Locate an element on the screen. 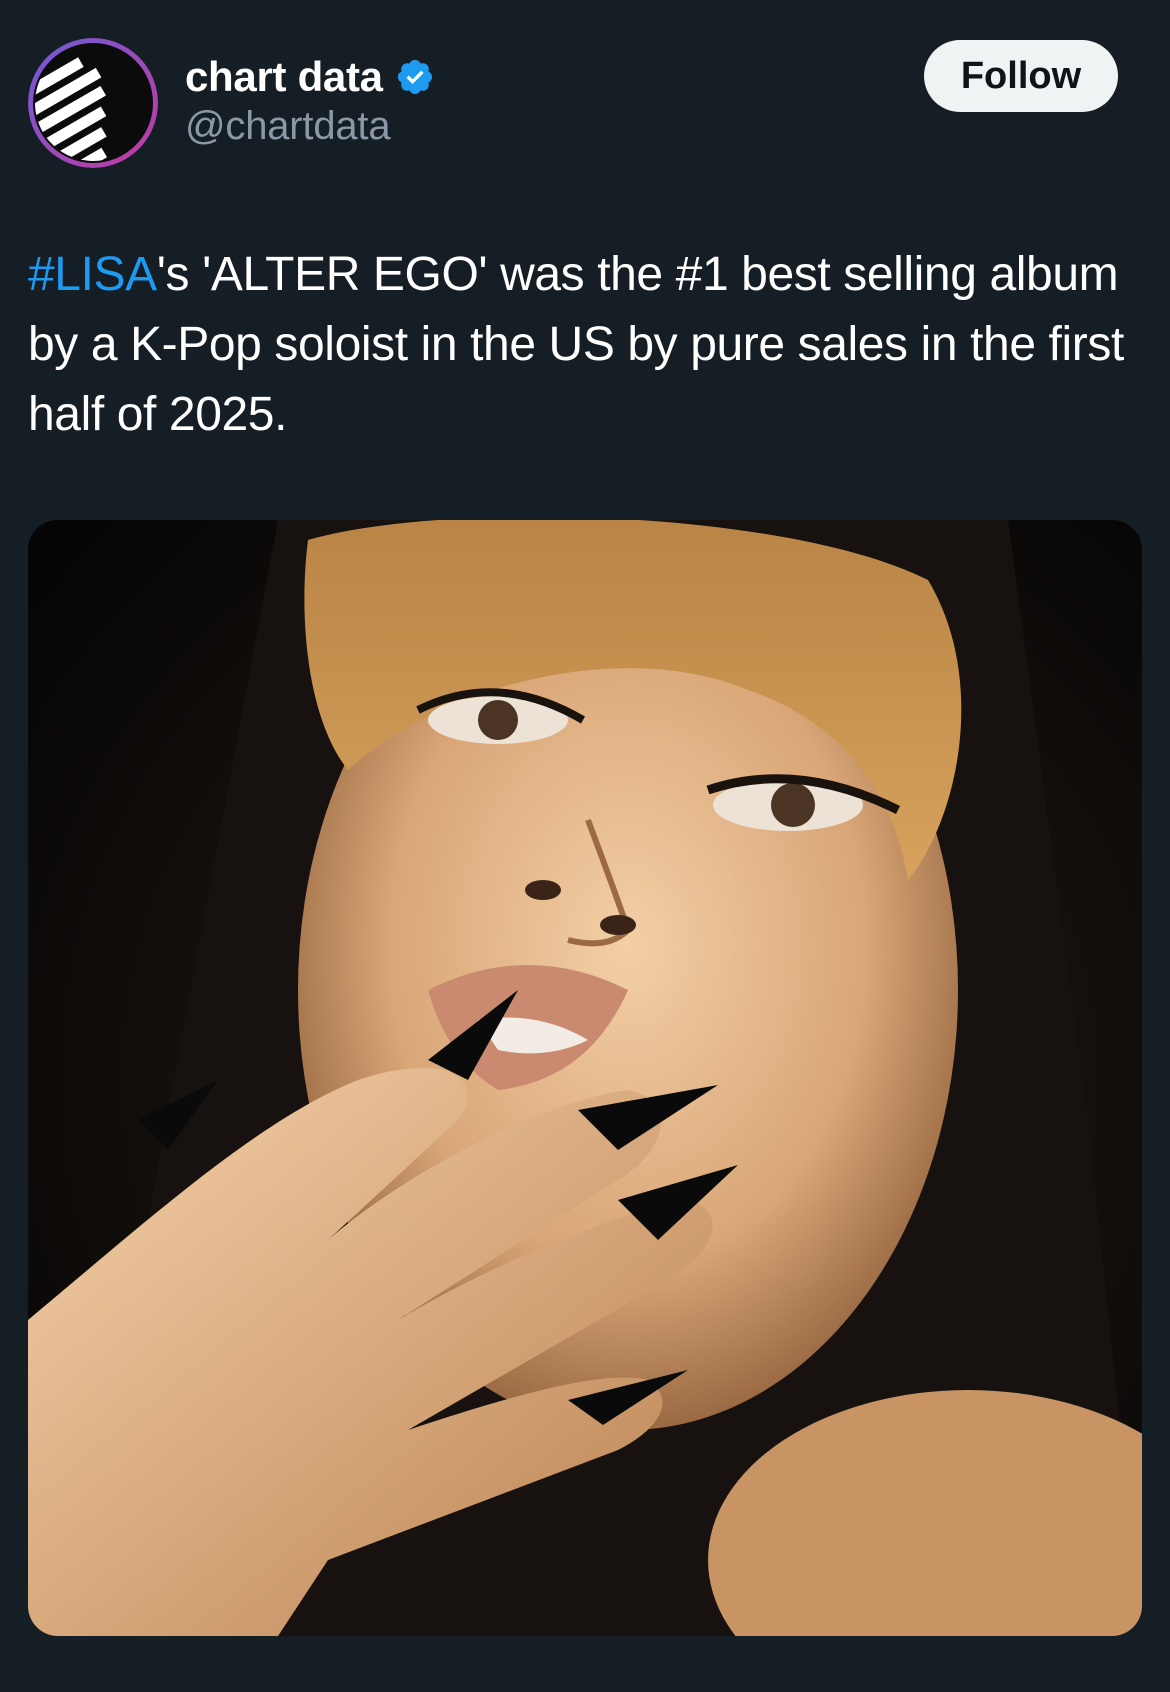 The image size is (1170, 1692). hashtag-link: #LISA is located at coordinates (92, 274).